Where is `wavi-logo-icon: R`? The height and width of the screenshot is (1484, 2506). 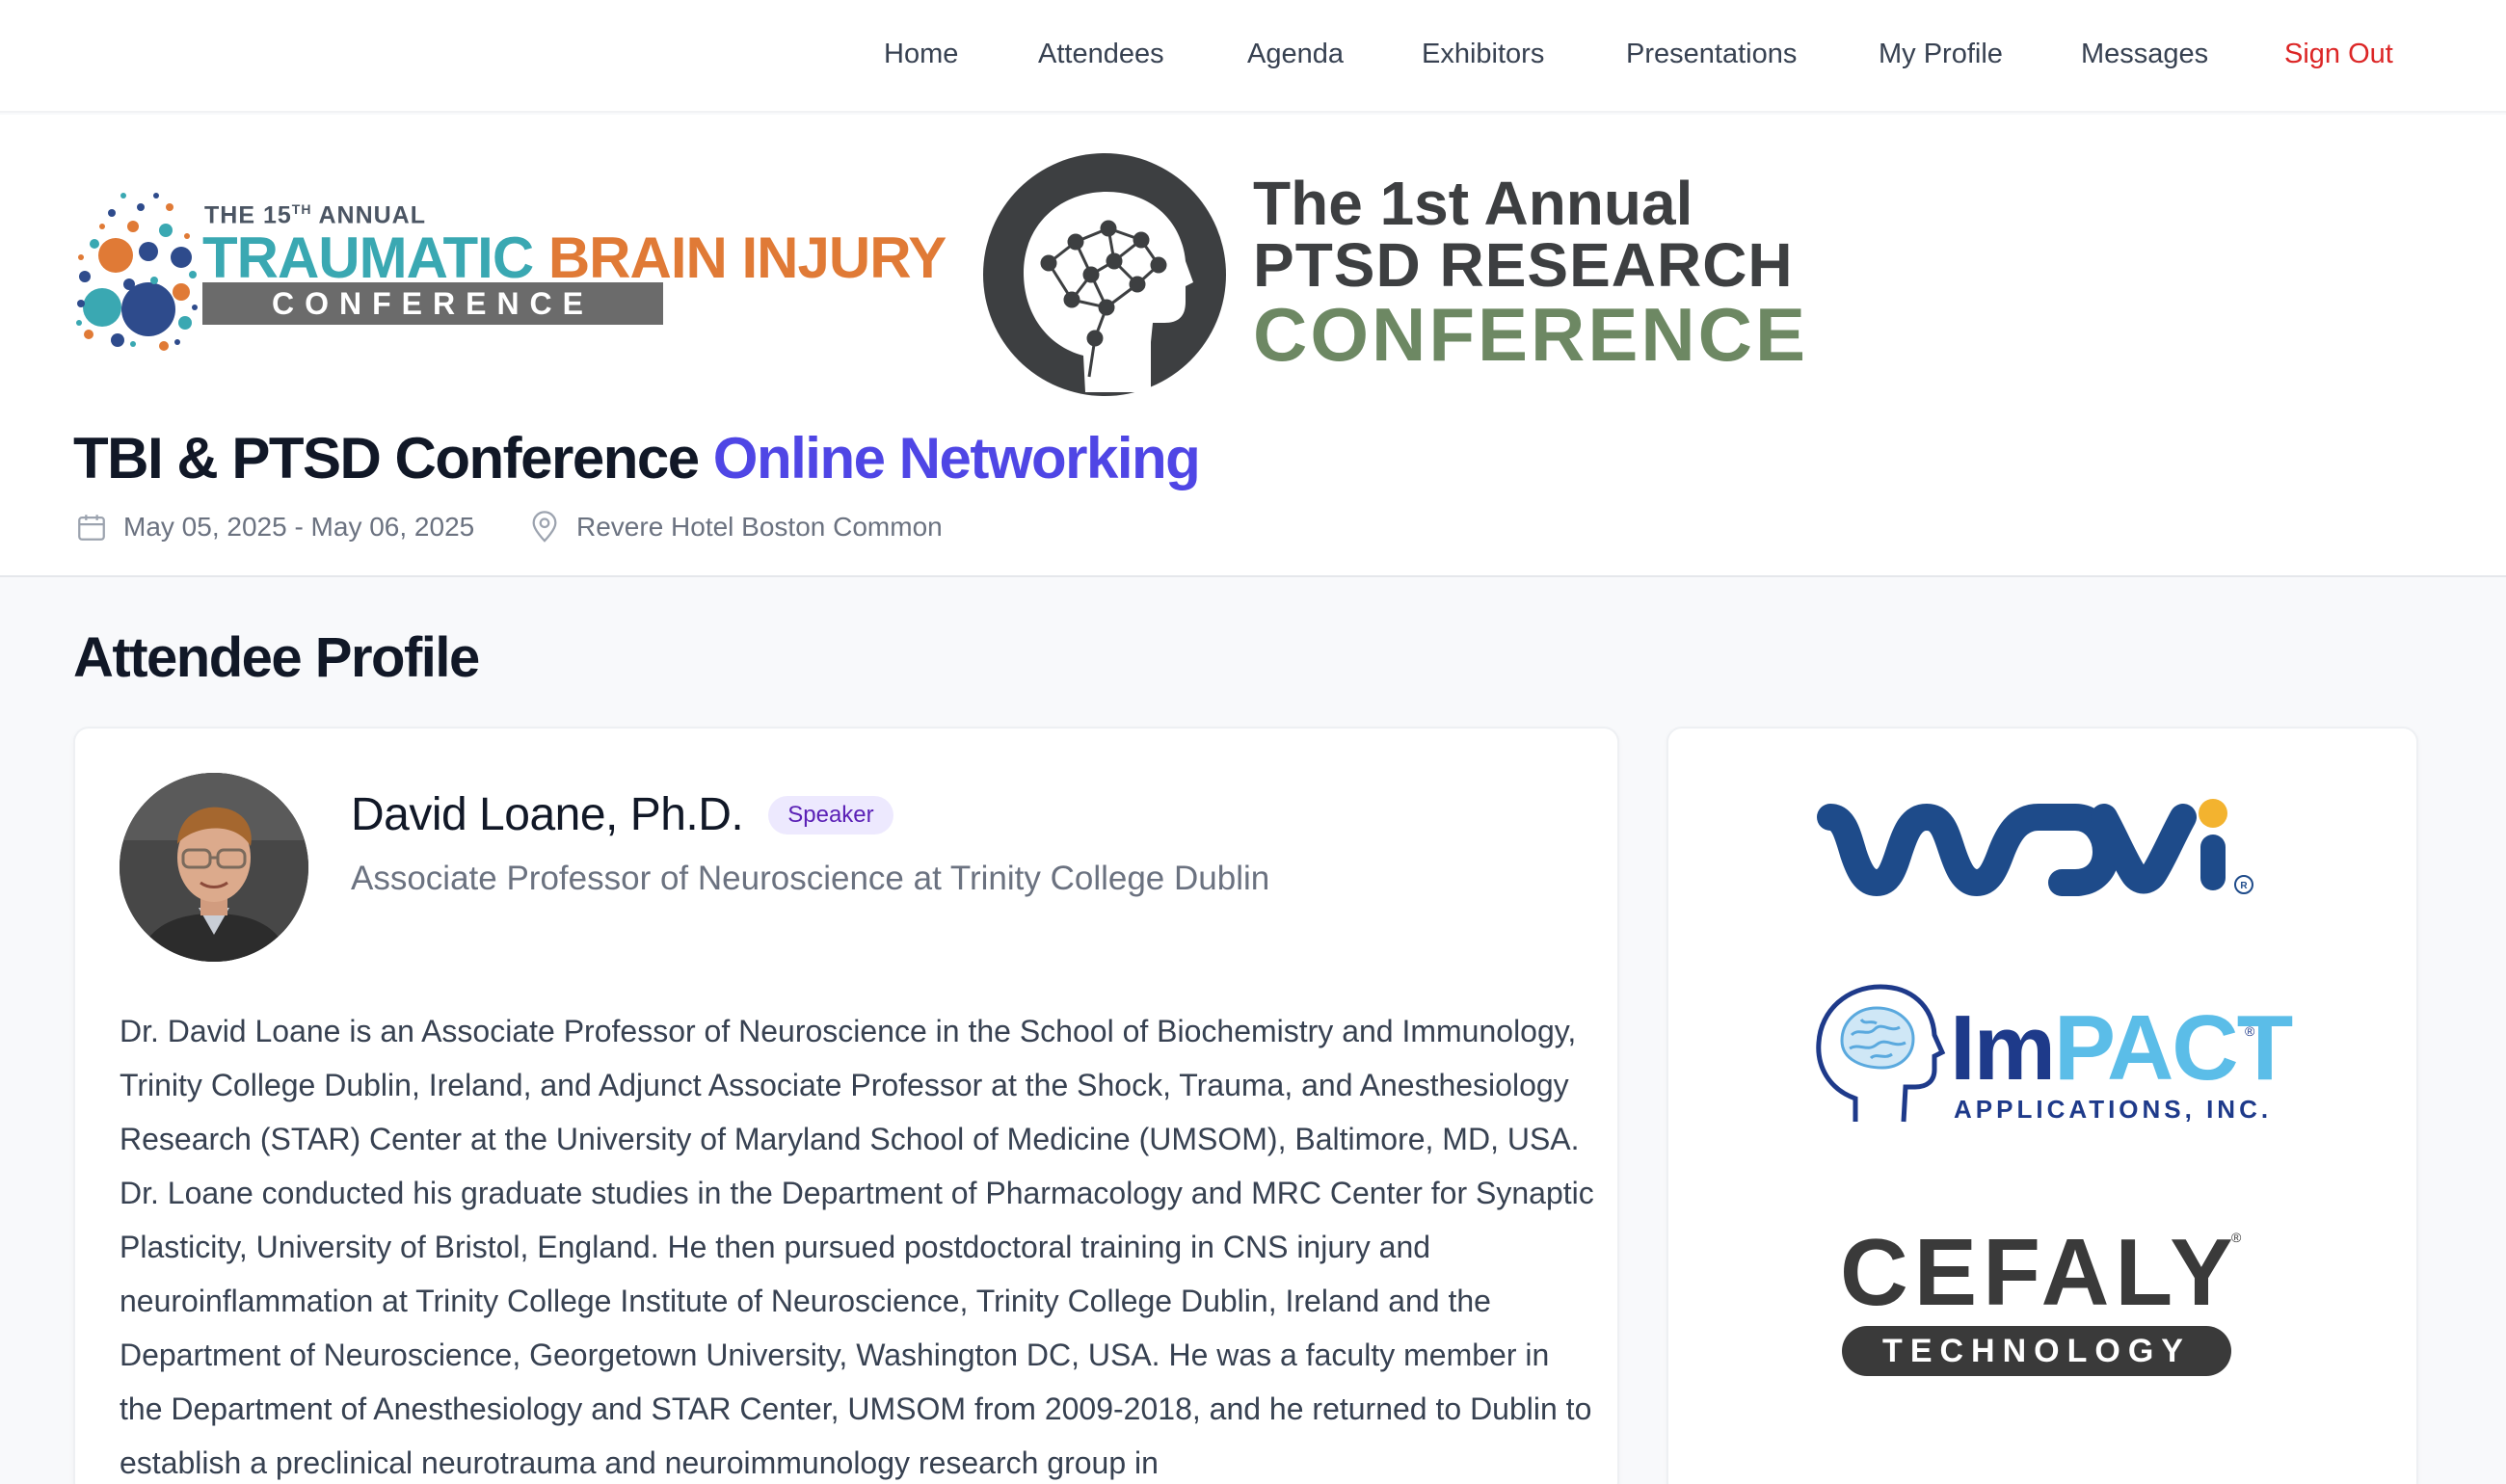 wavi-logo-icon: R is located at coordinates (2035, 847).